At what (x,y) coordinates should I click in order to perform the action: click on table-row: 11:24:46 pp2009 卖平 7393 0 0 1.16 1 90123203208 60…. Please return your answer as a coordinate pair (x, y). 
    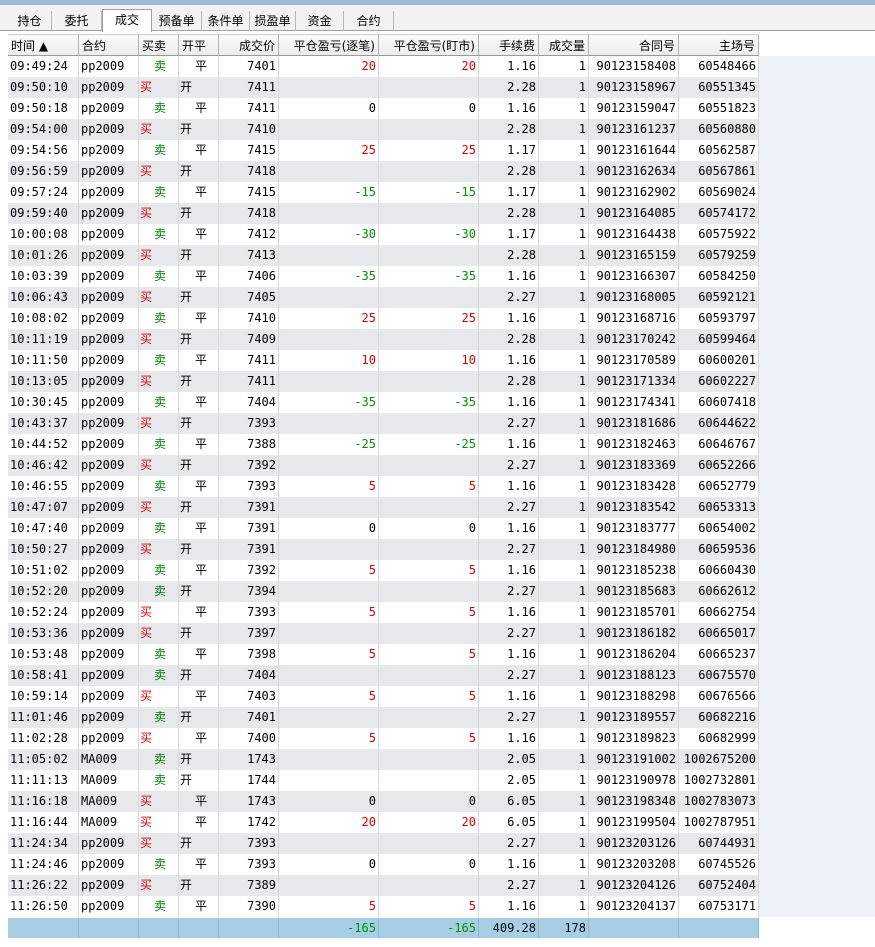
    Looking at the image, I should click on (441, 864).